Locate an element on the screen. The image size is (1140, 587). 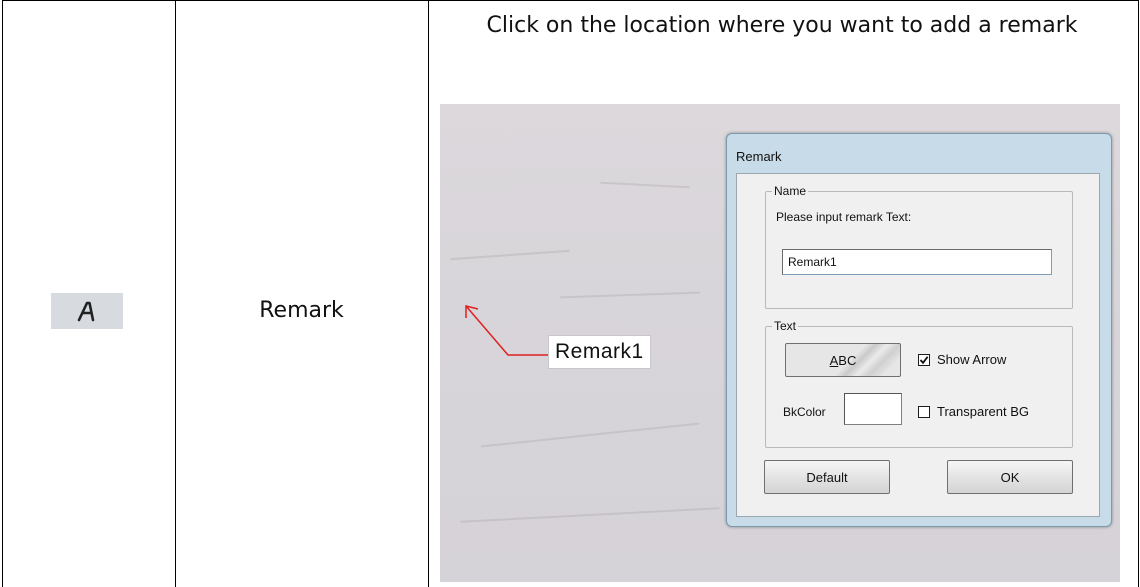
bkcolor-label: BkColor is located at coordinates (804, 412).